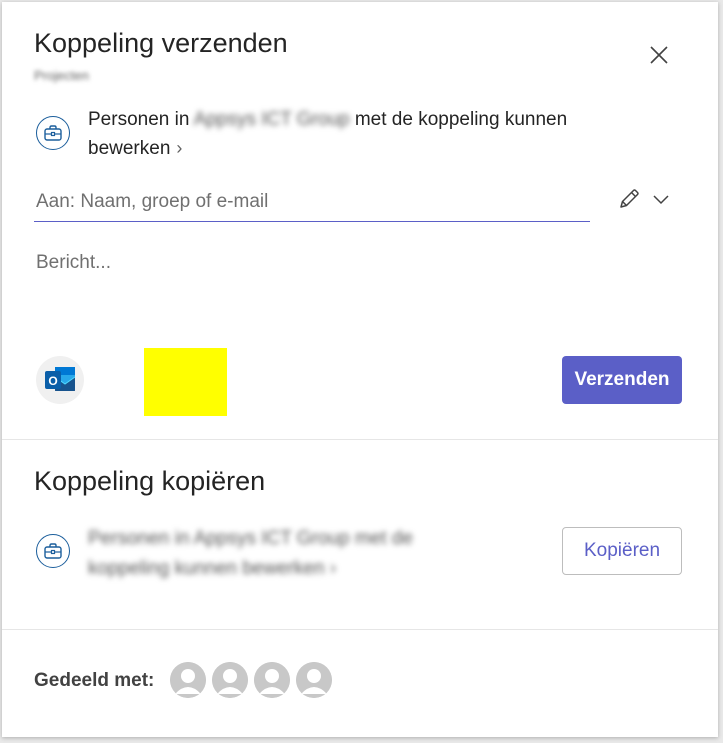 The height and width of the screenshot is (743, 723). I want to click on close-button, so click(659, 55).